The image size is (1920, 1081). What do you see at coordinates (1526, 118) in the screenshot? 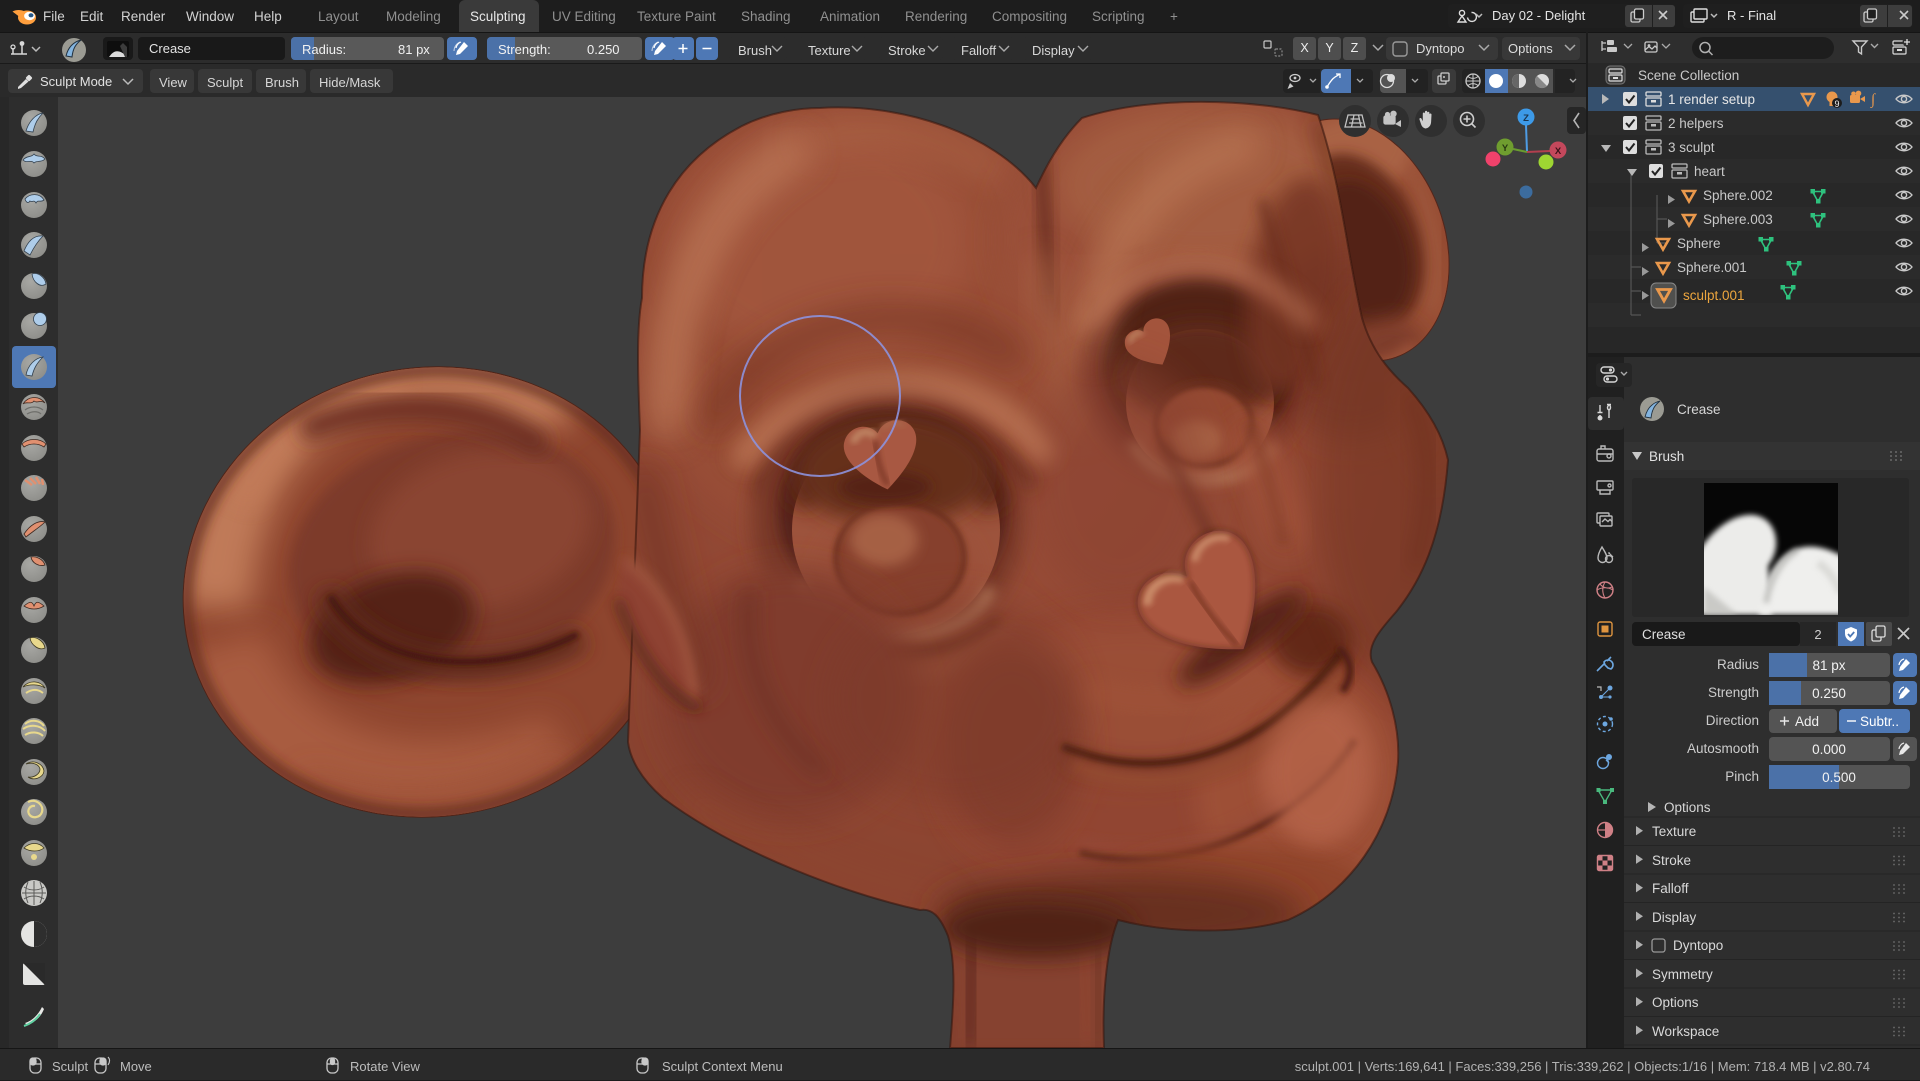
I see `svg-text: Z` at bounding box center [1526, 118].